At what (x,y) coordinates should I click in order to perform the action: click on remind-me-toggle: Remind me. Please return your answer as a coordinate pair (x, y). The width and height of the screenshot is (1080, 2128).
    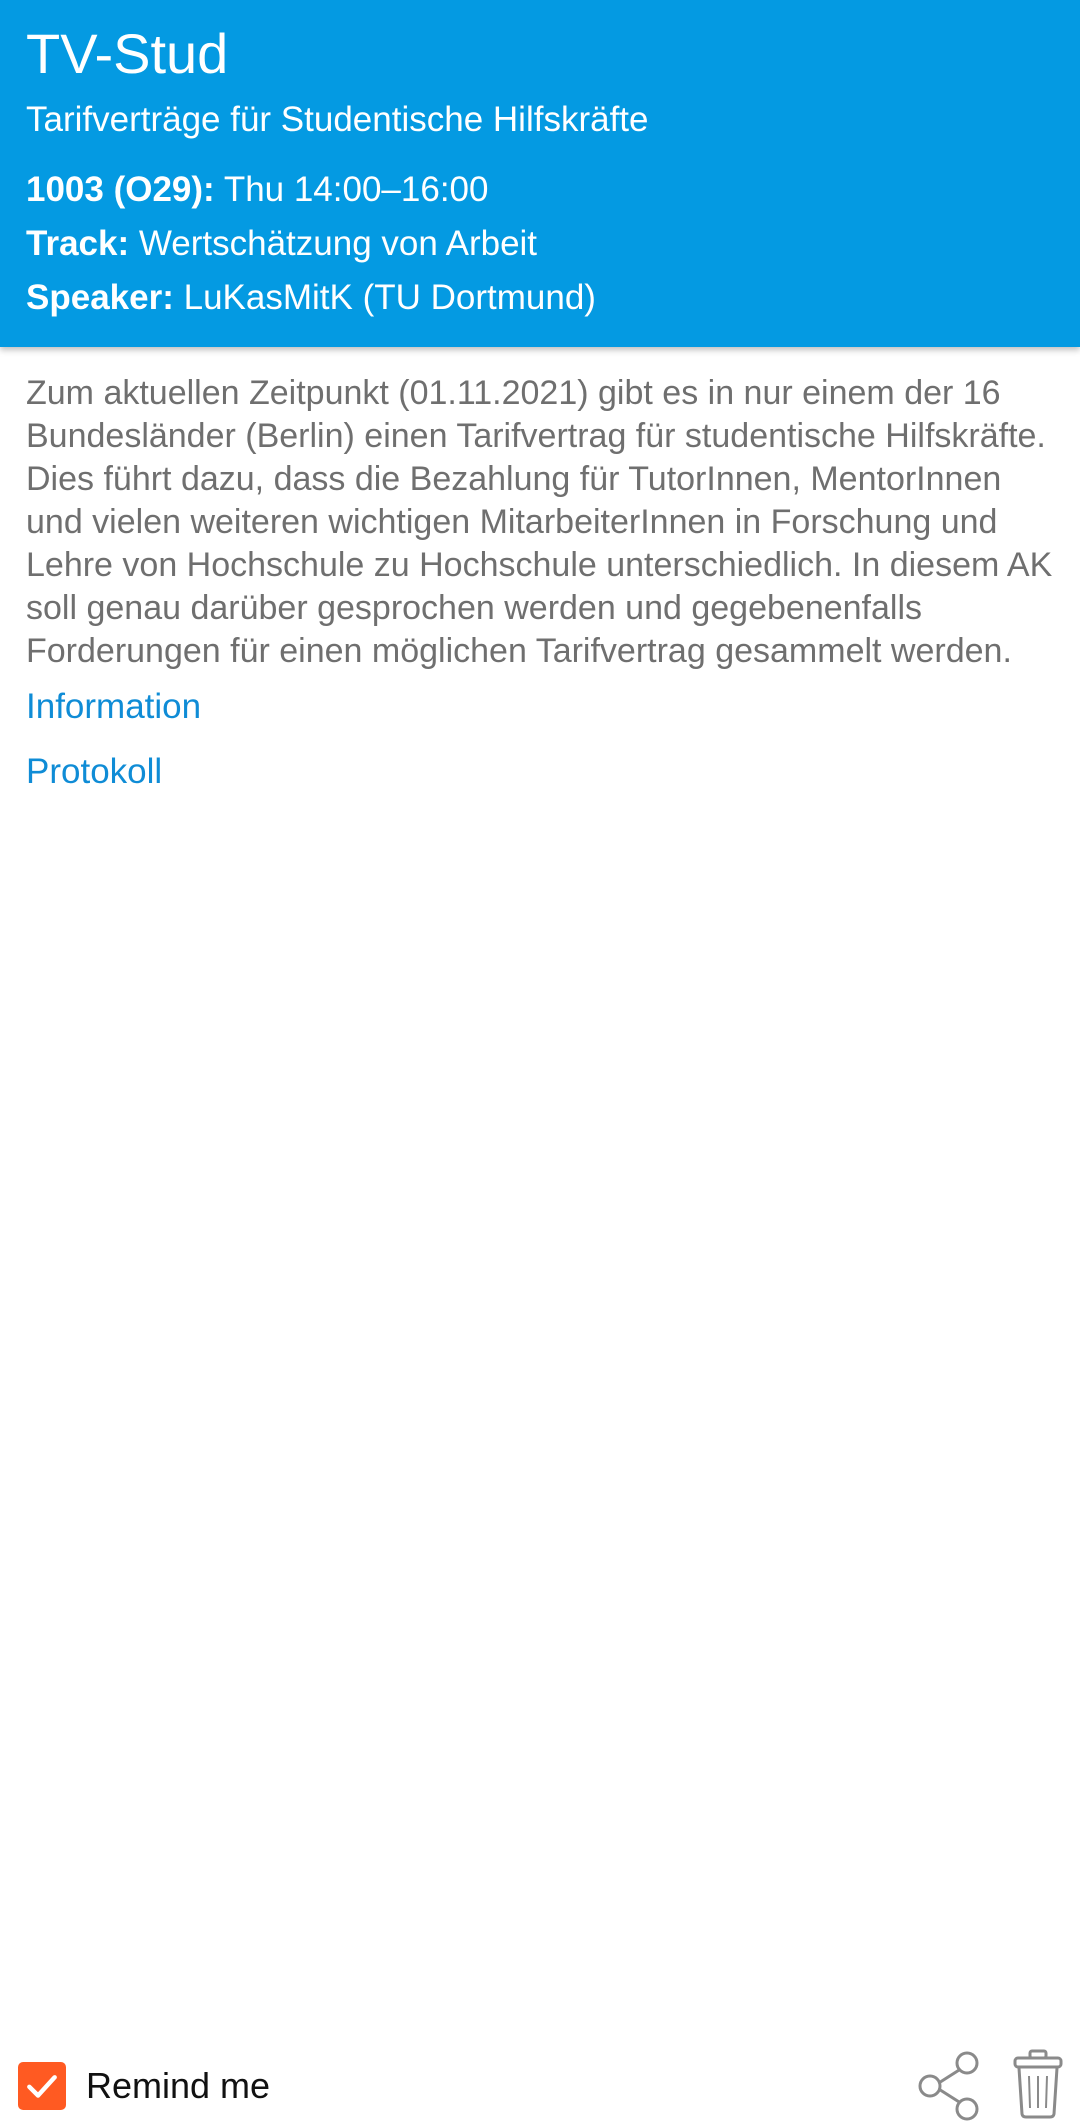
    Looking at the image, I should click on (144, 2086).